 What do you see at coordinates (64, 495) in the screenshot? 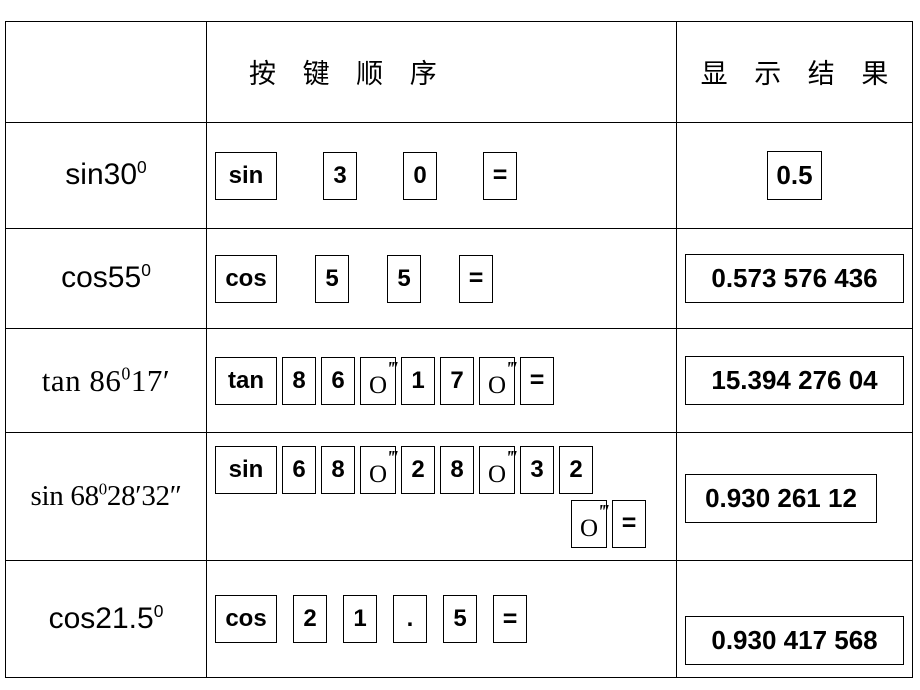
I see `expression-main: sin 68` at bounding box center [64, 495].